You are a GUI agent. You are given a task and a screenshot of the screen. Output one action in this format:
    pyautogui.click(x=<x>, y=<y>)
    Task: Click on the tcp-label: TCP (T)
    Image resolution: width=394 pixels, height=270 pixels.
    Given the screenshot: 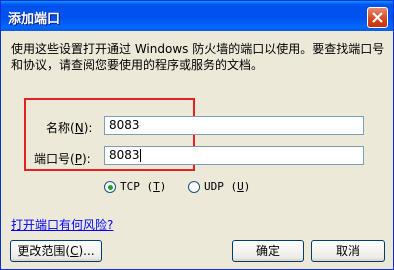 What is the action you would take?
    pyautogui.click(x=143, y=186)
    